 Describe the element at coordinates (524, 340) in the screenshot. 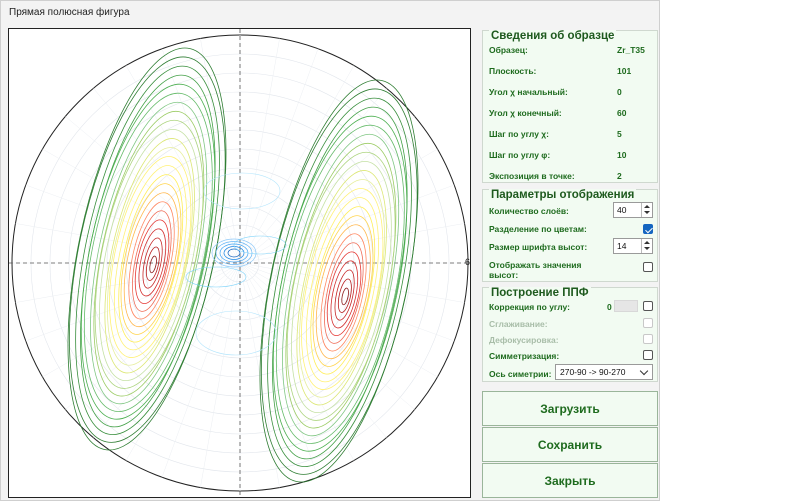

I see `defocus-label: Дефокусировка:` at that location.